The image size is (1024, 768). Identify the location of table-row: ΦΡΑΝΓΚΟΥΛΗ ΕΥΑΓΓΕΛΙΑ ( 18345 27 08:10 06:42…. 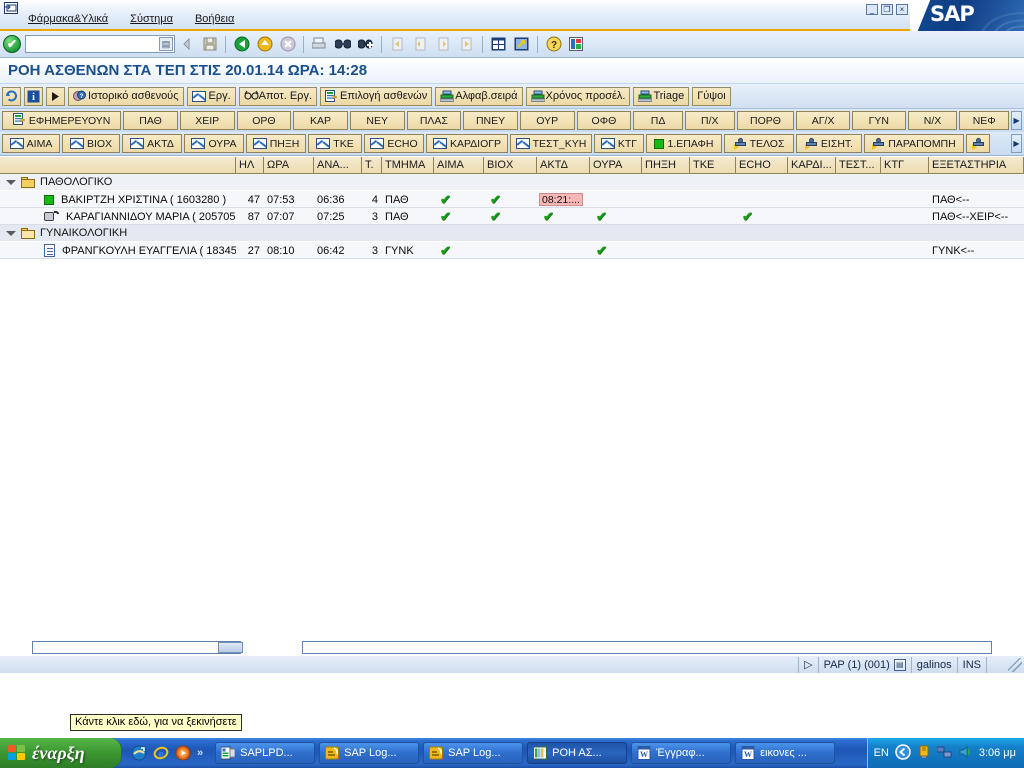
(512, 250).